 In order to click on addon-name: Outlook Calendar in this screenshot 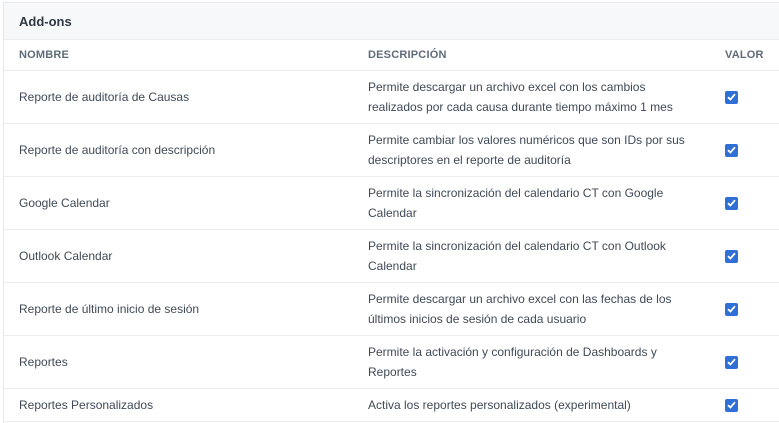, I will do `click(66, 256)`.